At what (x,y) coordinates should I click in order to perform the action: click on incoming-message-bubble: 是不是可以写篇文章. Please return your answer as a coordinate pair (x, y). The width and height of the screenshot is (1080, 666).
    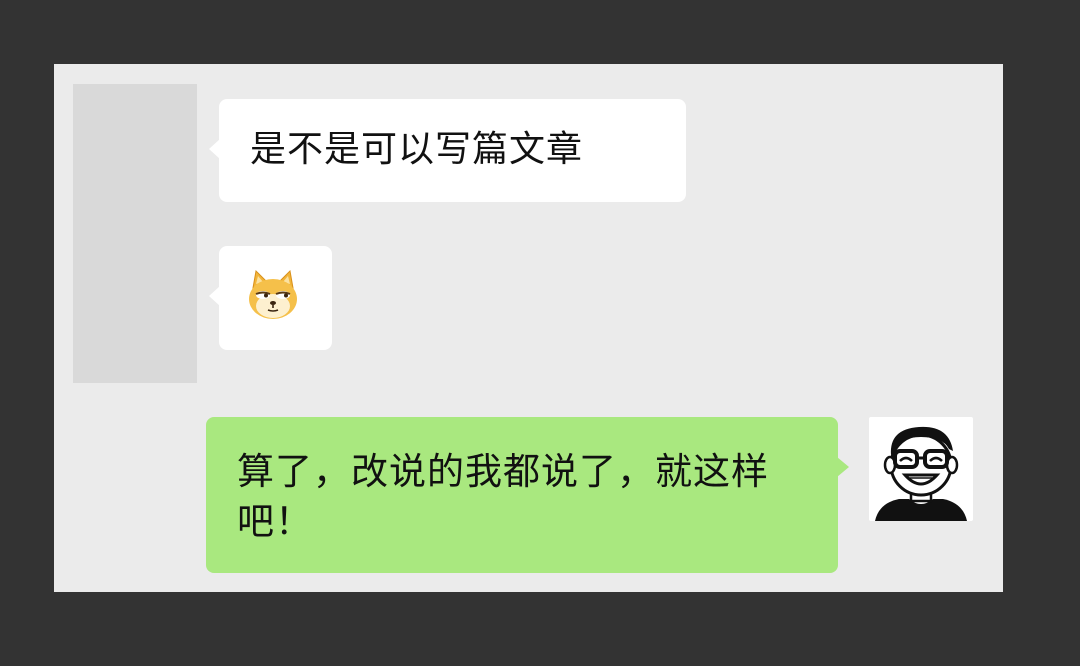
    Looking at the image, I should click on (447, 150).